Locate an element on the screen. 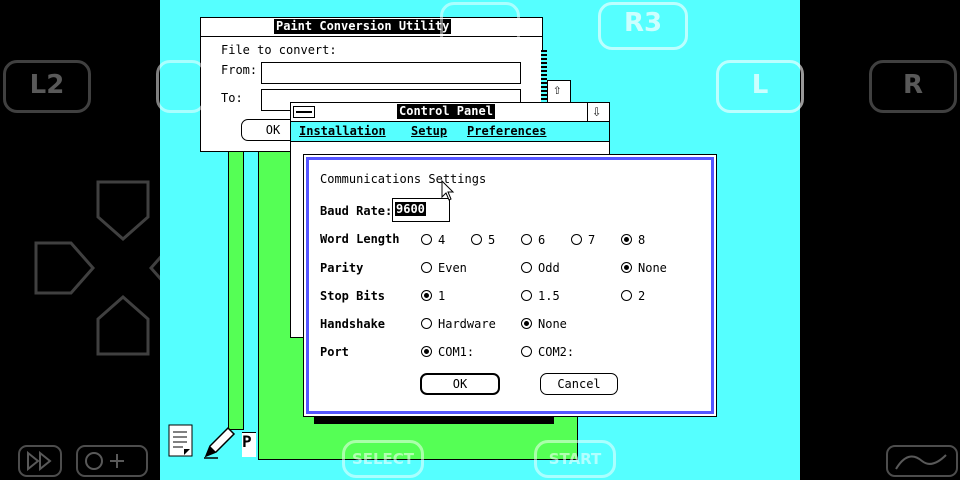  baud-rate-label: Baud Rate: is located at coordinates (356, 211).